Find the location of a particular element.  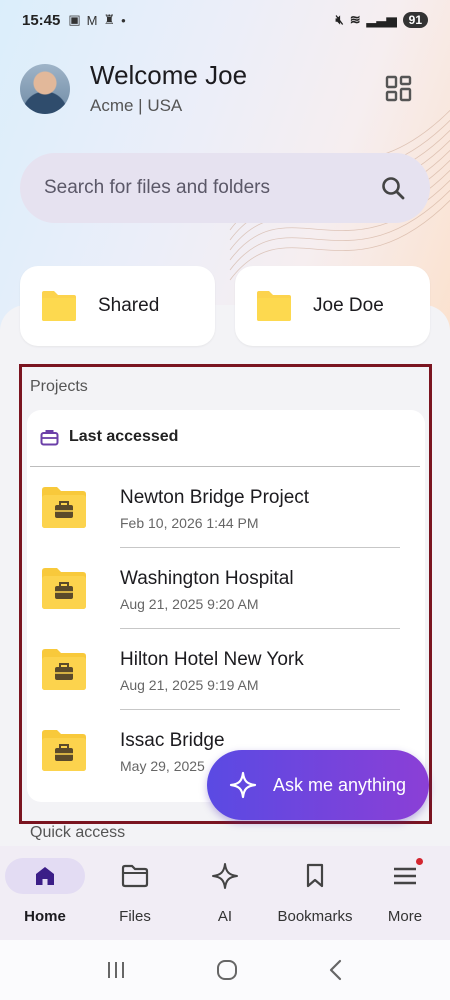

recent-apps-icon is located at coordinates (116, 970).